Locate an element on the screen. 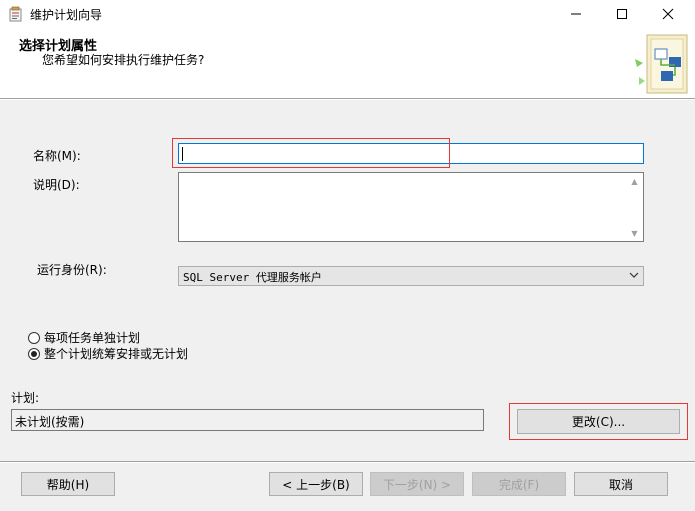 The image size is (695, 511). radio-label-per-task: 每项任务单独计划 is located at coordinates (92, 338).